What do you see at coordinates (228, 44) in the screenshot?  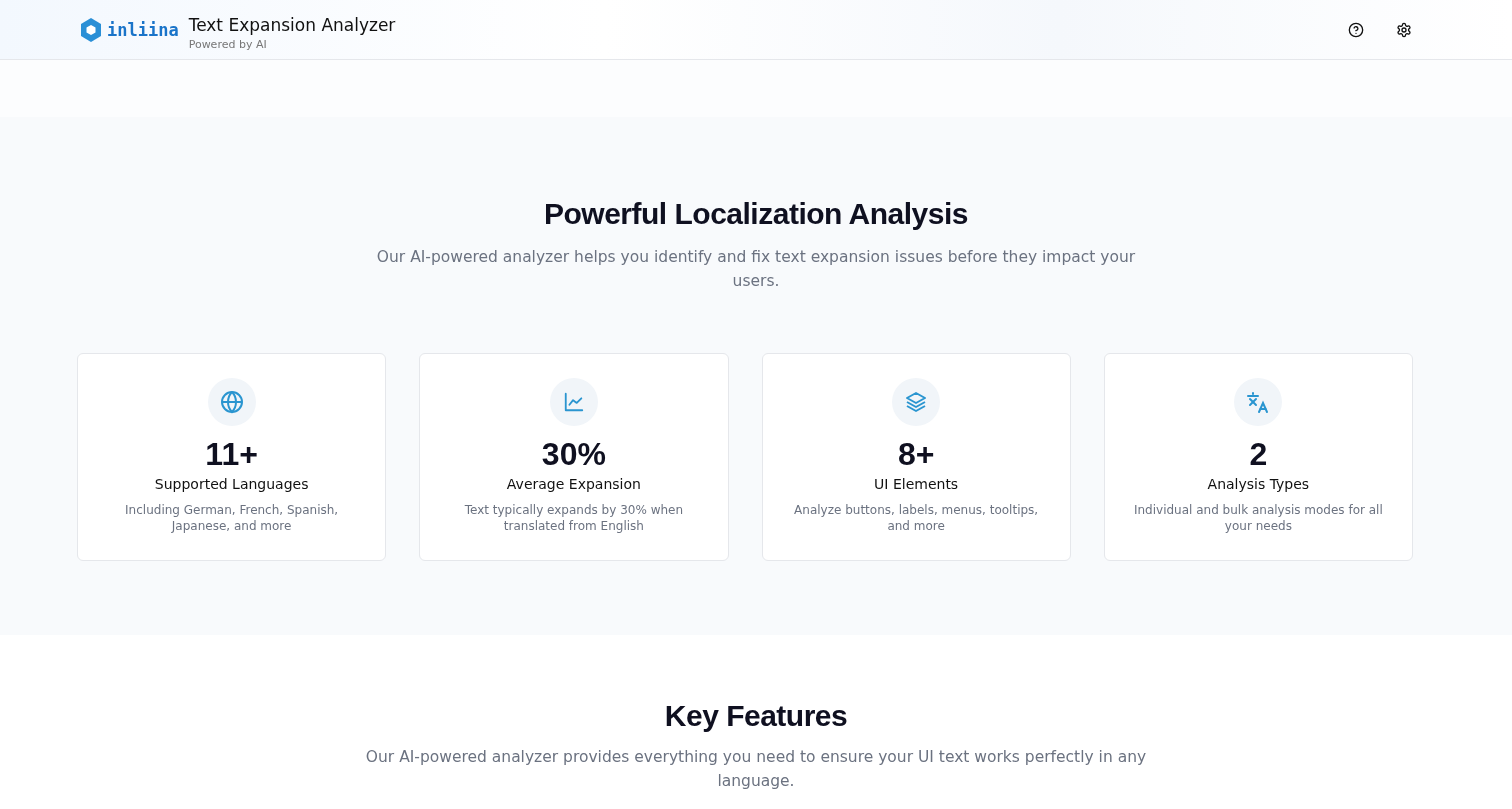 I see `app-subtitle: Powered by AI` at bounding box center [228, 44].